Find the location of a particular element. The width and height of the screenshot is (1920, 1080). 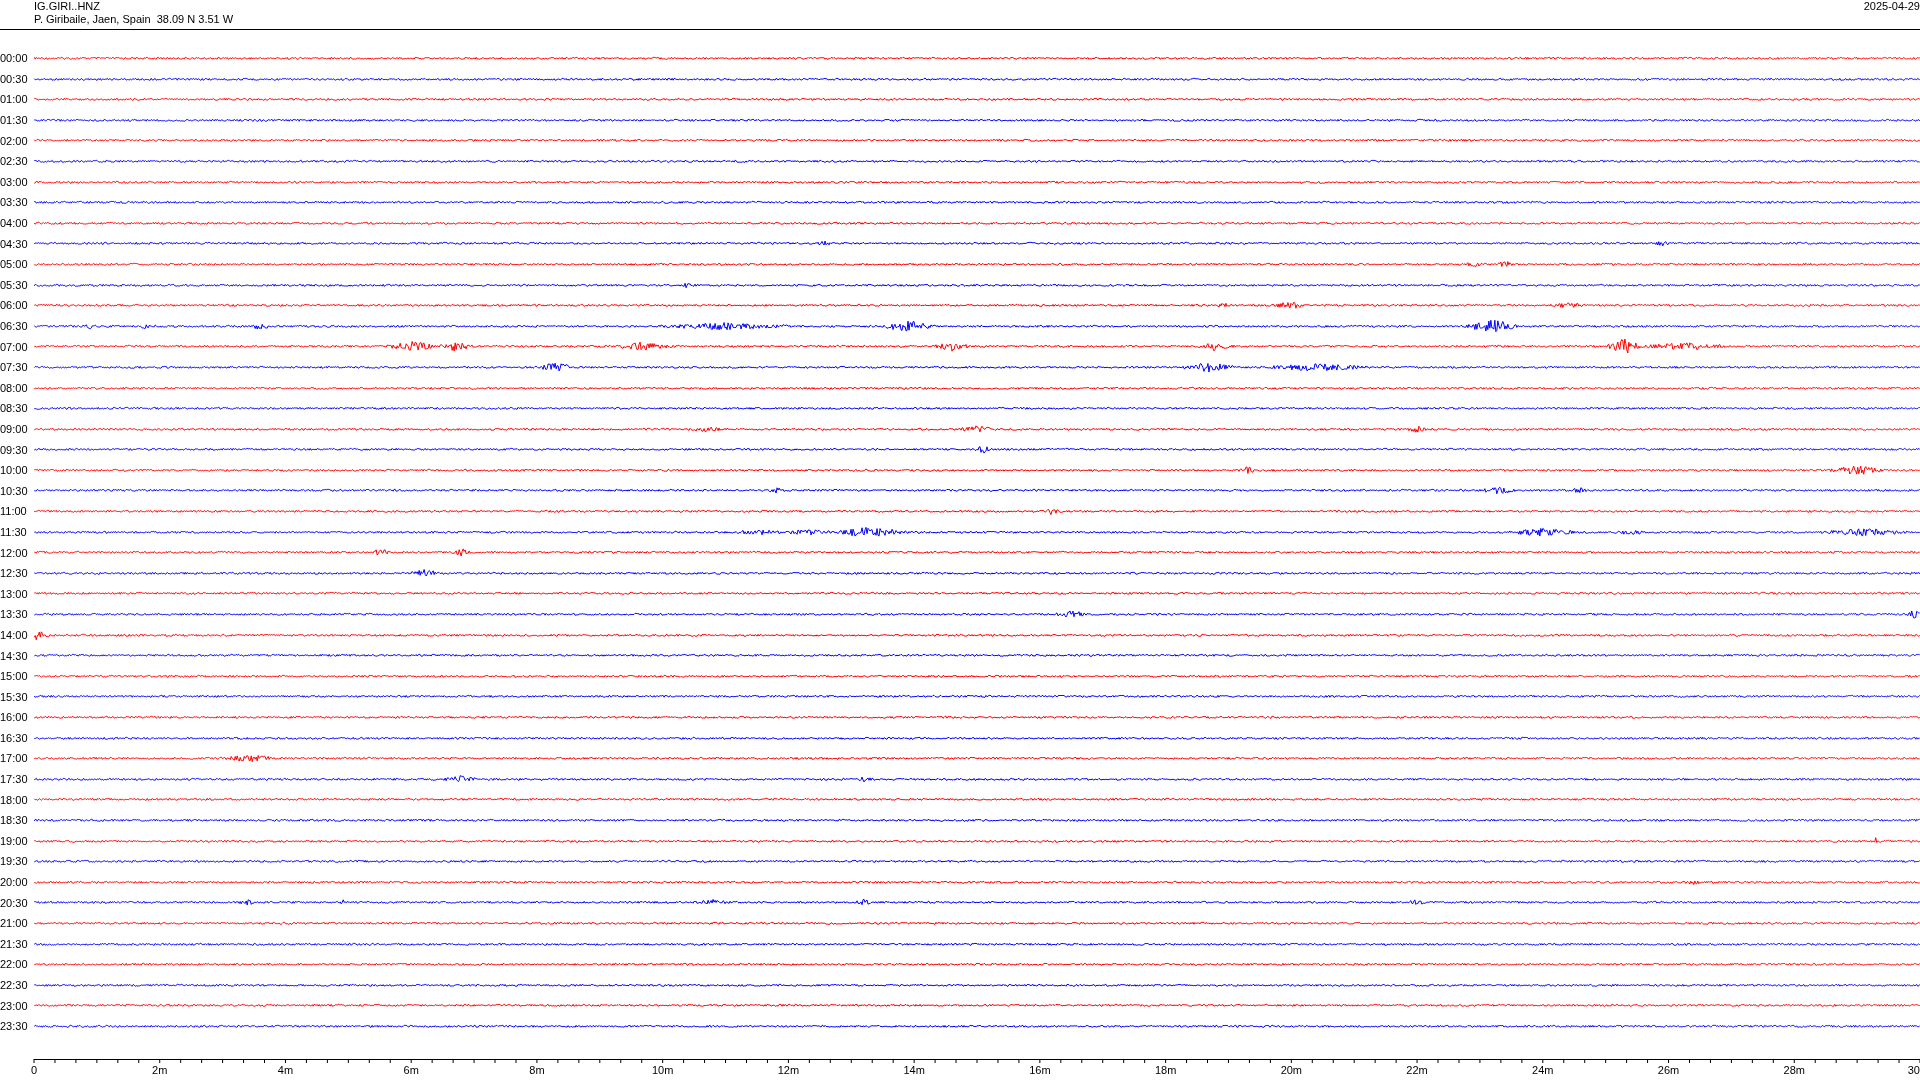

time-label: 22:00 is located at coordinates (14, 964).